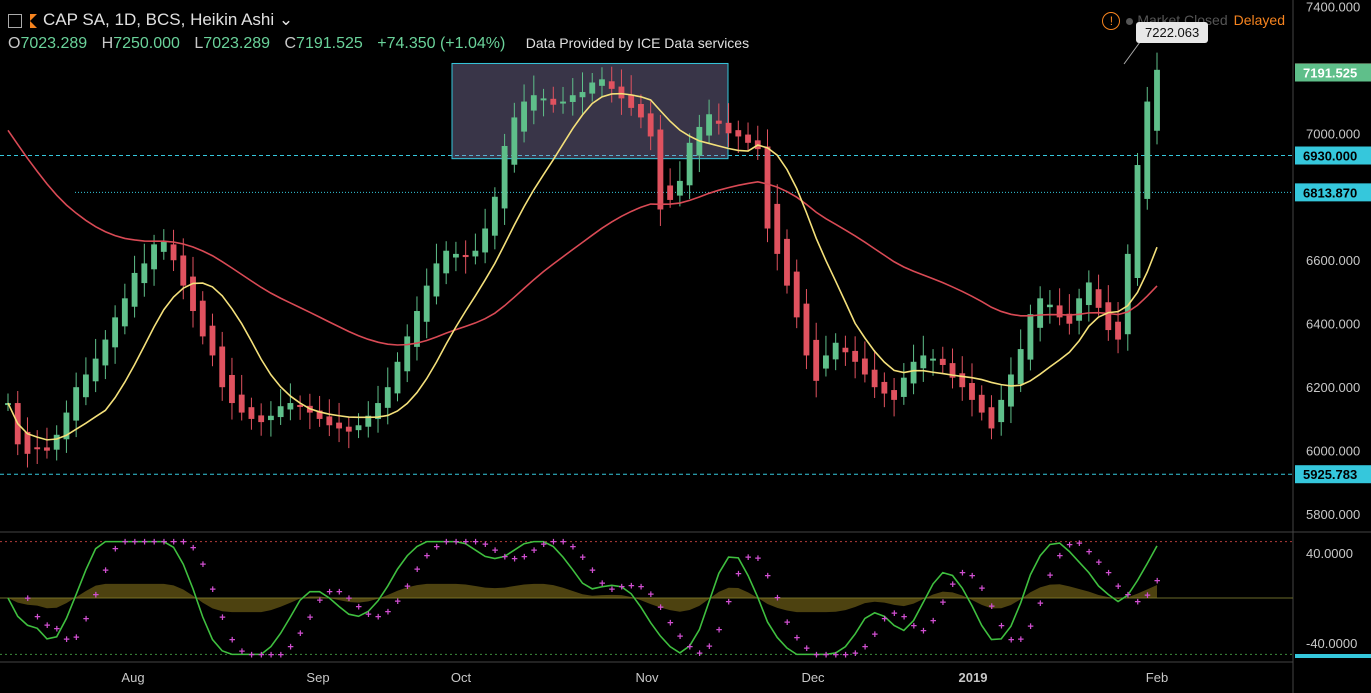 The width and height of the screenshot is (1371, 693). I want to click on y-tick-label: 7000.000, so click(1333, 133).